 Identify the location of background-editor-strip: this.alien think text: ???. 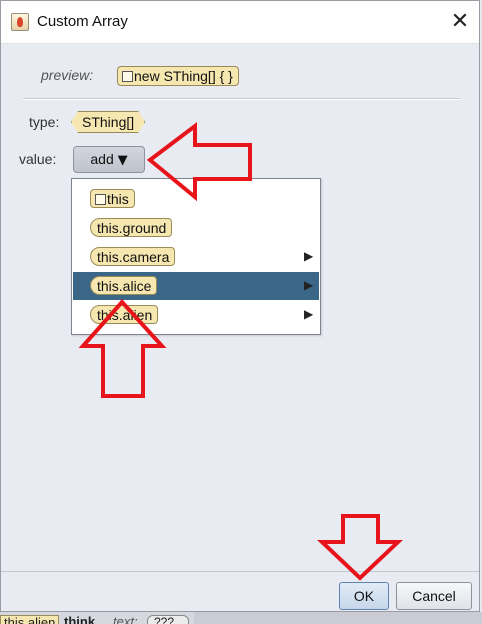
(241, 618).